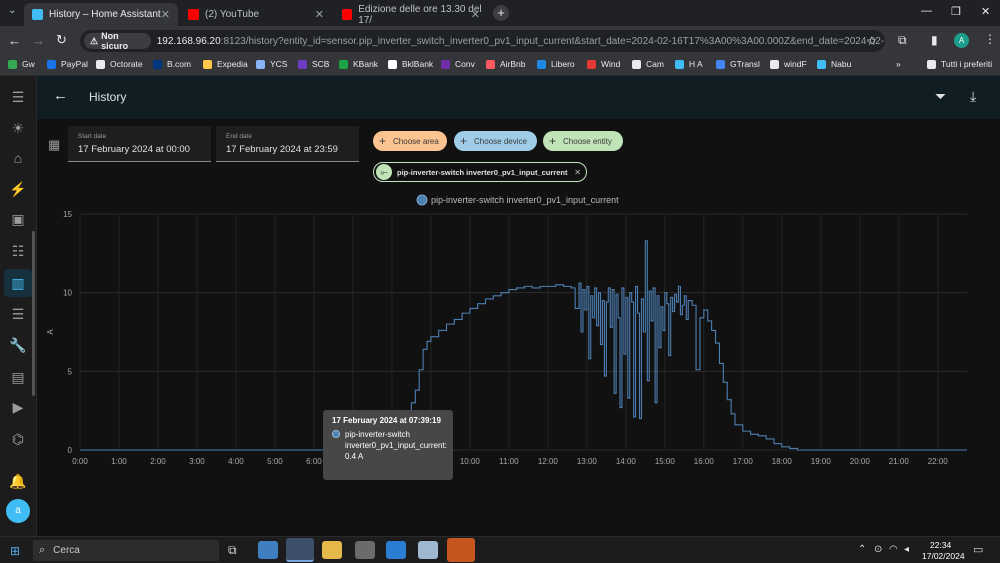 This screenshot has width=1000, height=563. What do you see at coordinates (985, 11) in the screenshot?
I see `close-window-icon: ✕` at bounding box center [985, 11].